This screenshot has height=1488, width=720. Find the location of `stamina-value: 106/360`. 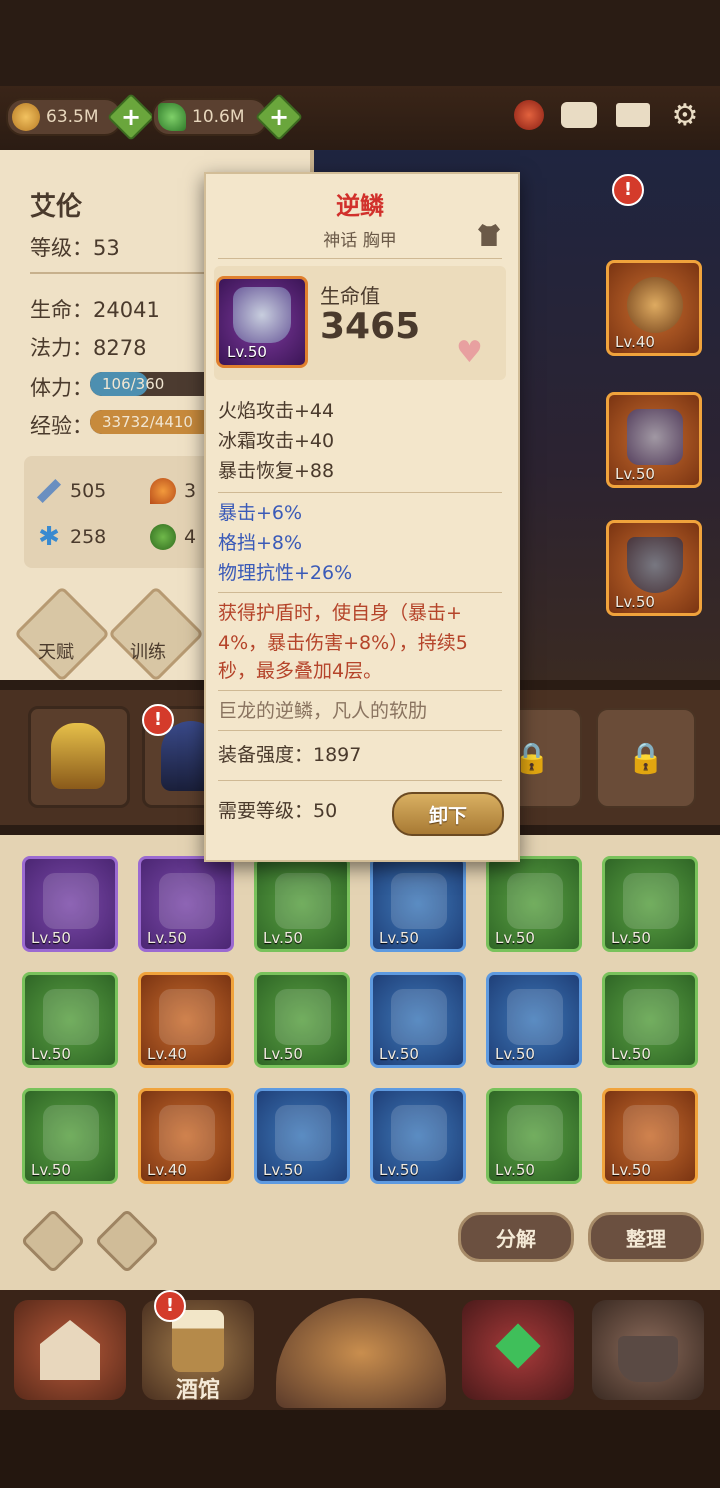

stamina-value: 106/360 is located at coordinates (133, 384).